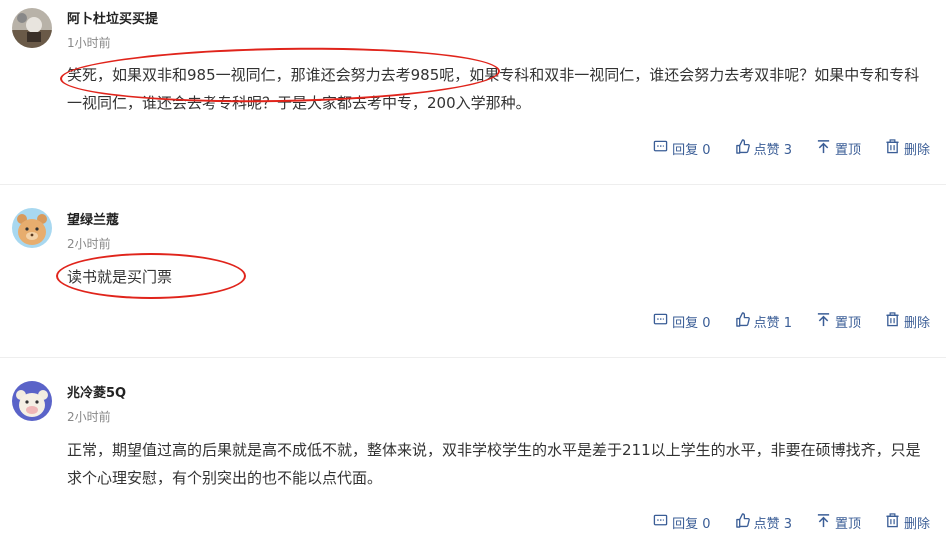 The height and width of the screenshot is (556, 946). What do you see at coordinates (96, 391) in the screenshot?
I see `username: 兆冷菱5Q` at bounding box center [96, 391].